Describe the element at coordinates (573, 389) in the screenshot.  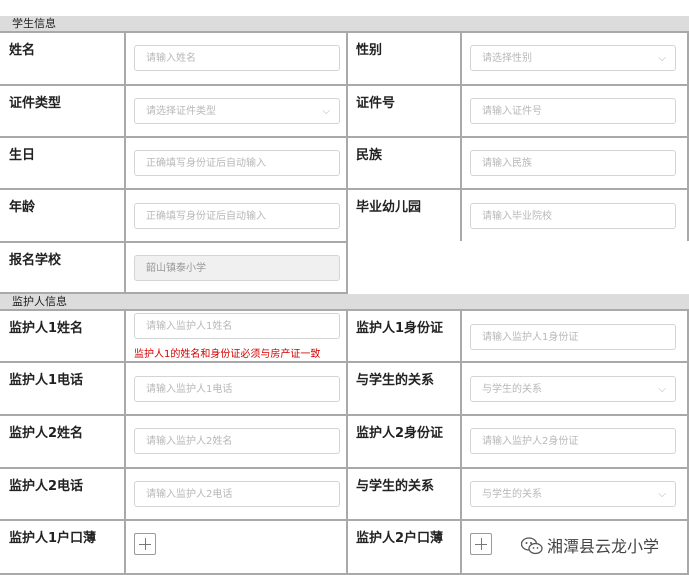
I see `guardian1-relation-select: 与学生的关系 ⌵` at that location.